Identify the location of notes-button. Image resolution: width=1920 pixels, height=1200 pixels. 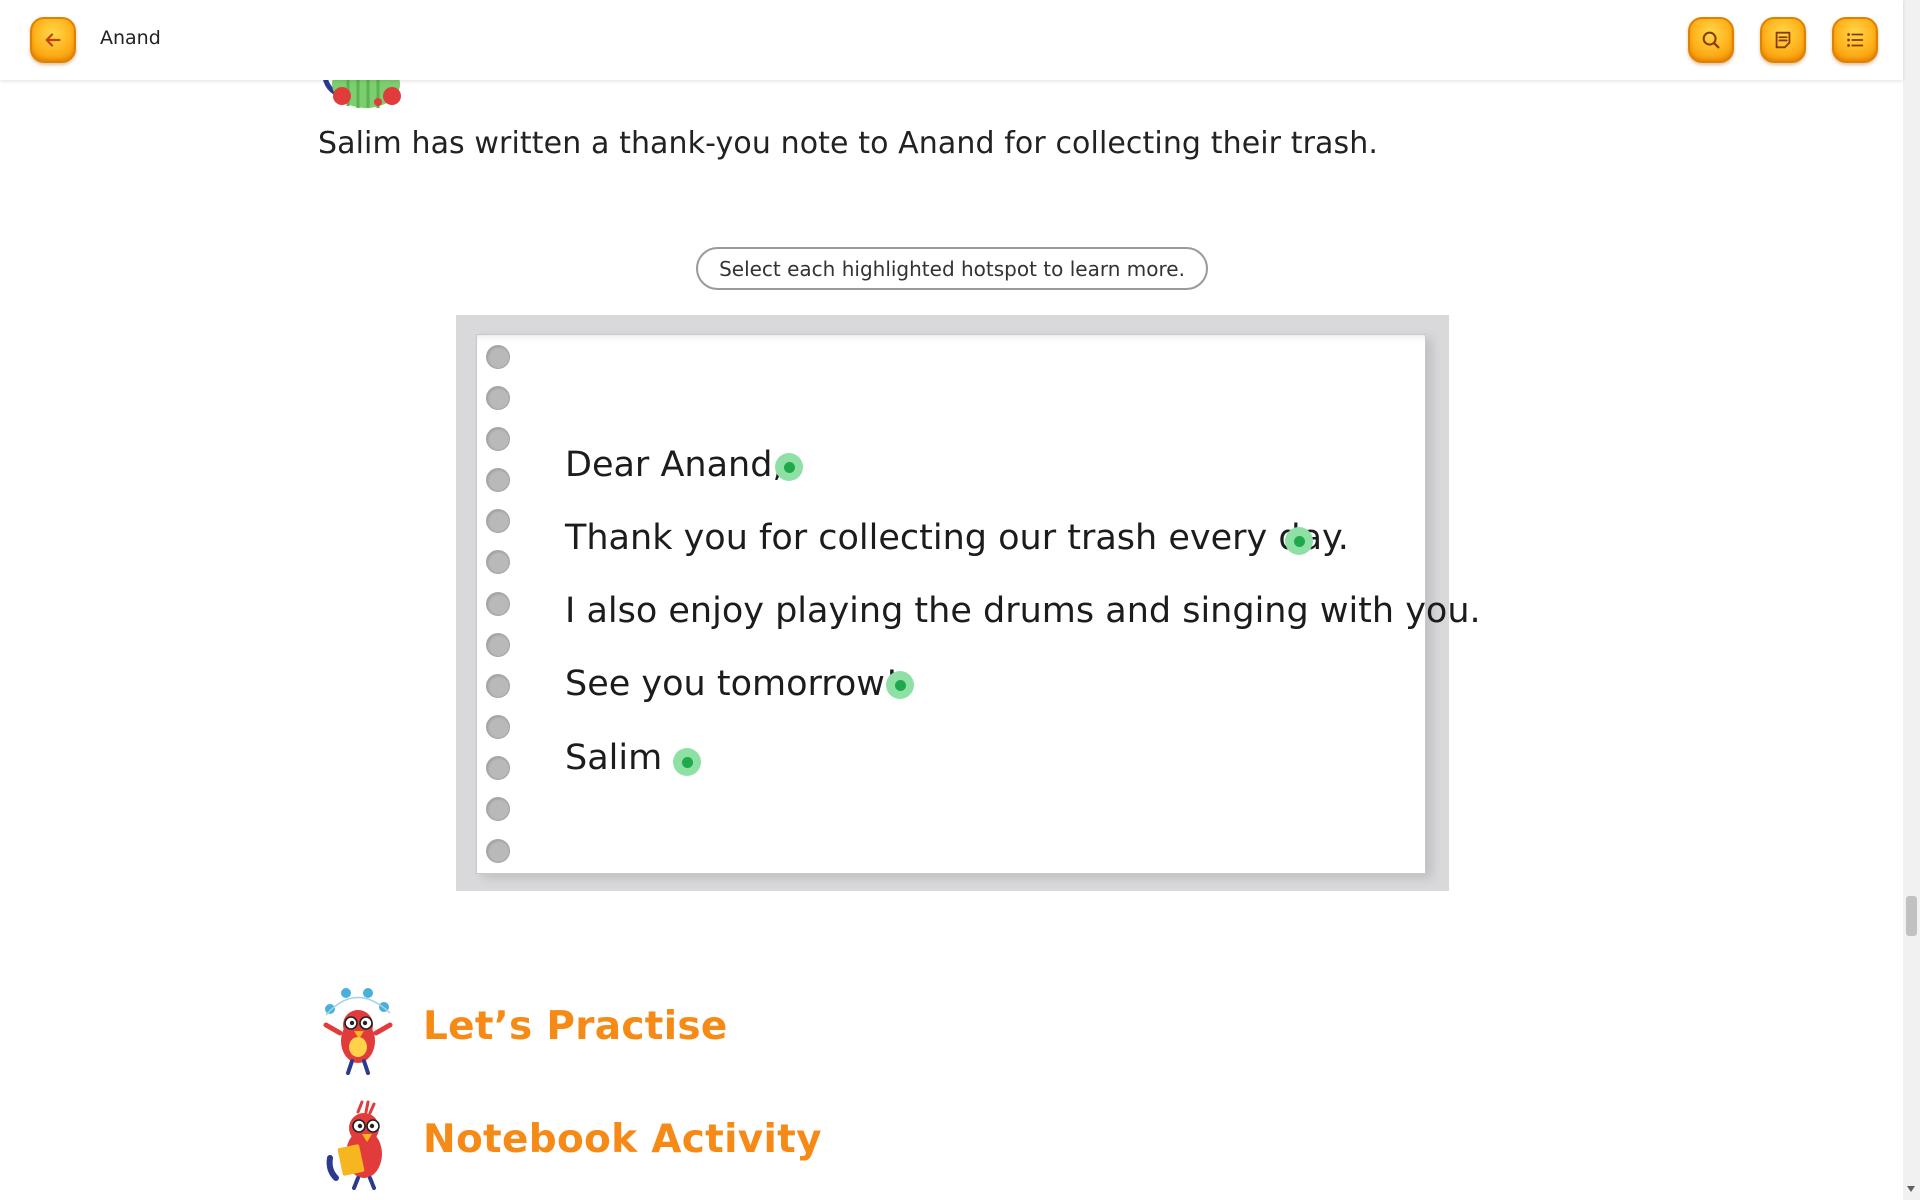
(1783, 40).